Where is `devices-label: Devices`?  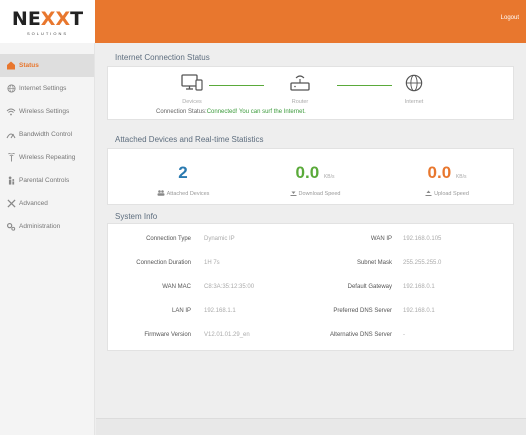 devices-label: Devices is located at coordinates (192, 102).